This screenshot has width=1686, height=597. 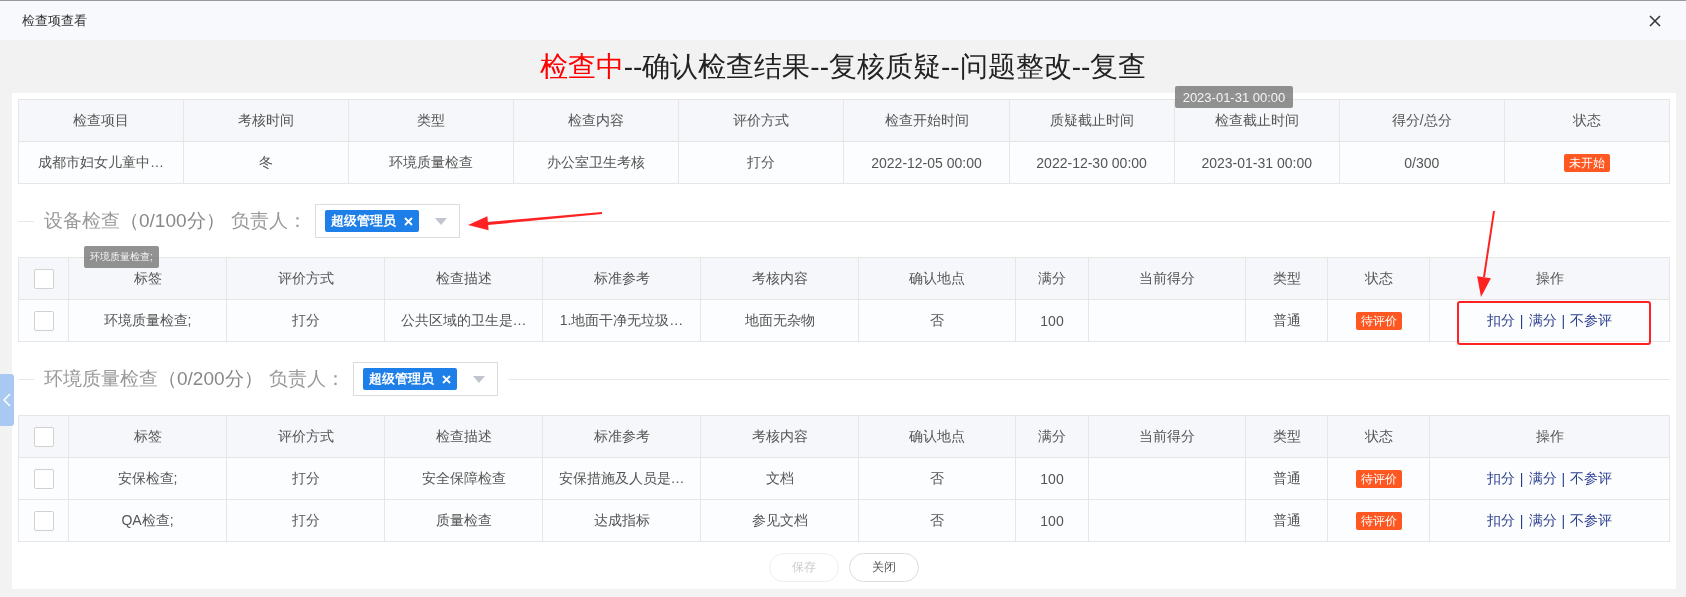 What do you see at coordinates (1257, 162) in the screenshot?
I see `table-cell: 2023-01-31 00:00` at bounding box center [1257, 162].